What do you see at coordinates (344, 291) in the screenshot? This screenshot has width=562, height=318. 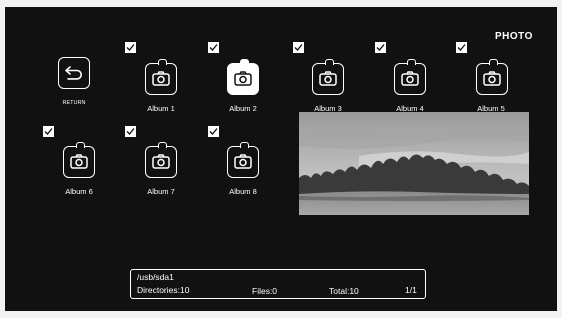 I see `total-count: Total:10` at bounding box center [344, 291].